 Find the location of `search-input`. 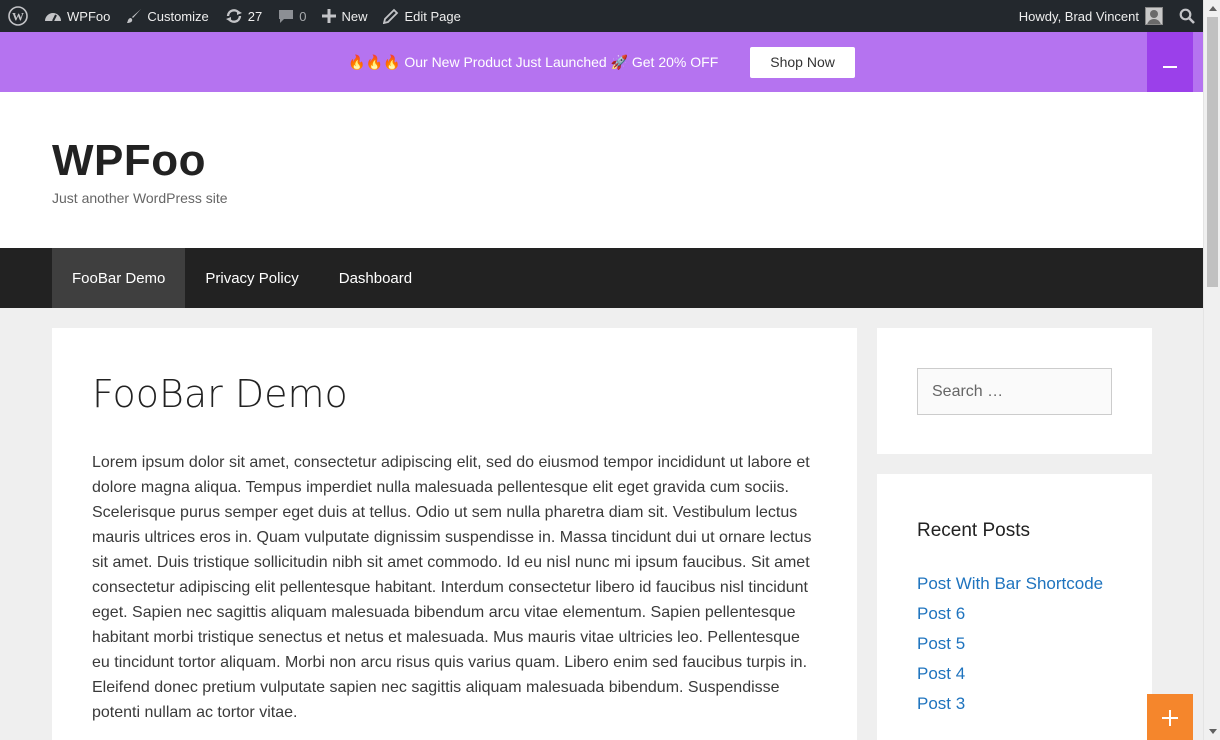

search-input is located at coordinates (1014, 391).